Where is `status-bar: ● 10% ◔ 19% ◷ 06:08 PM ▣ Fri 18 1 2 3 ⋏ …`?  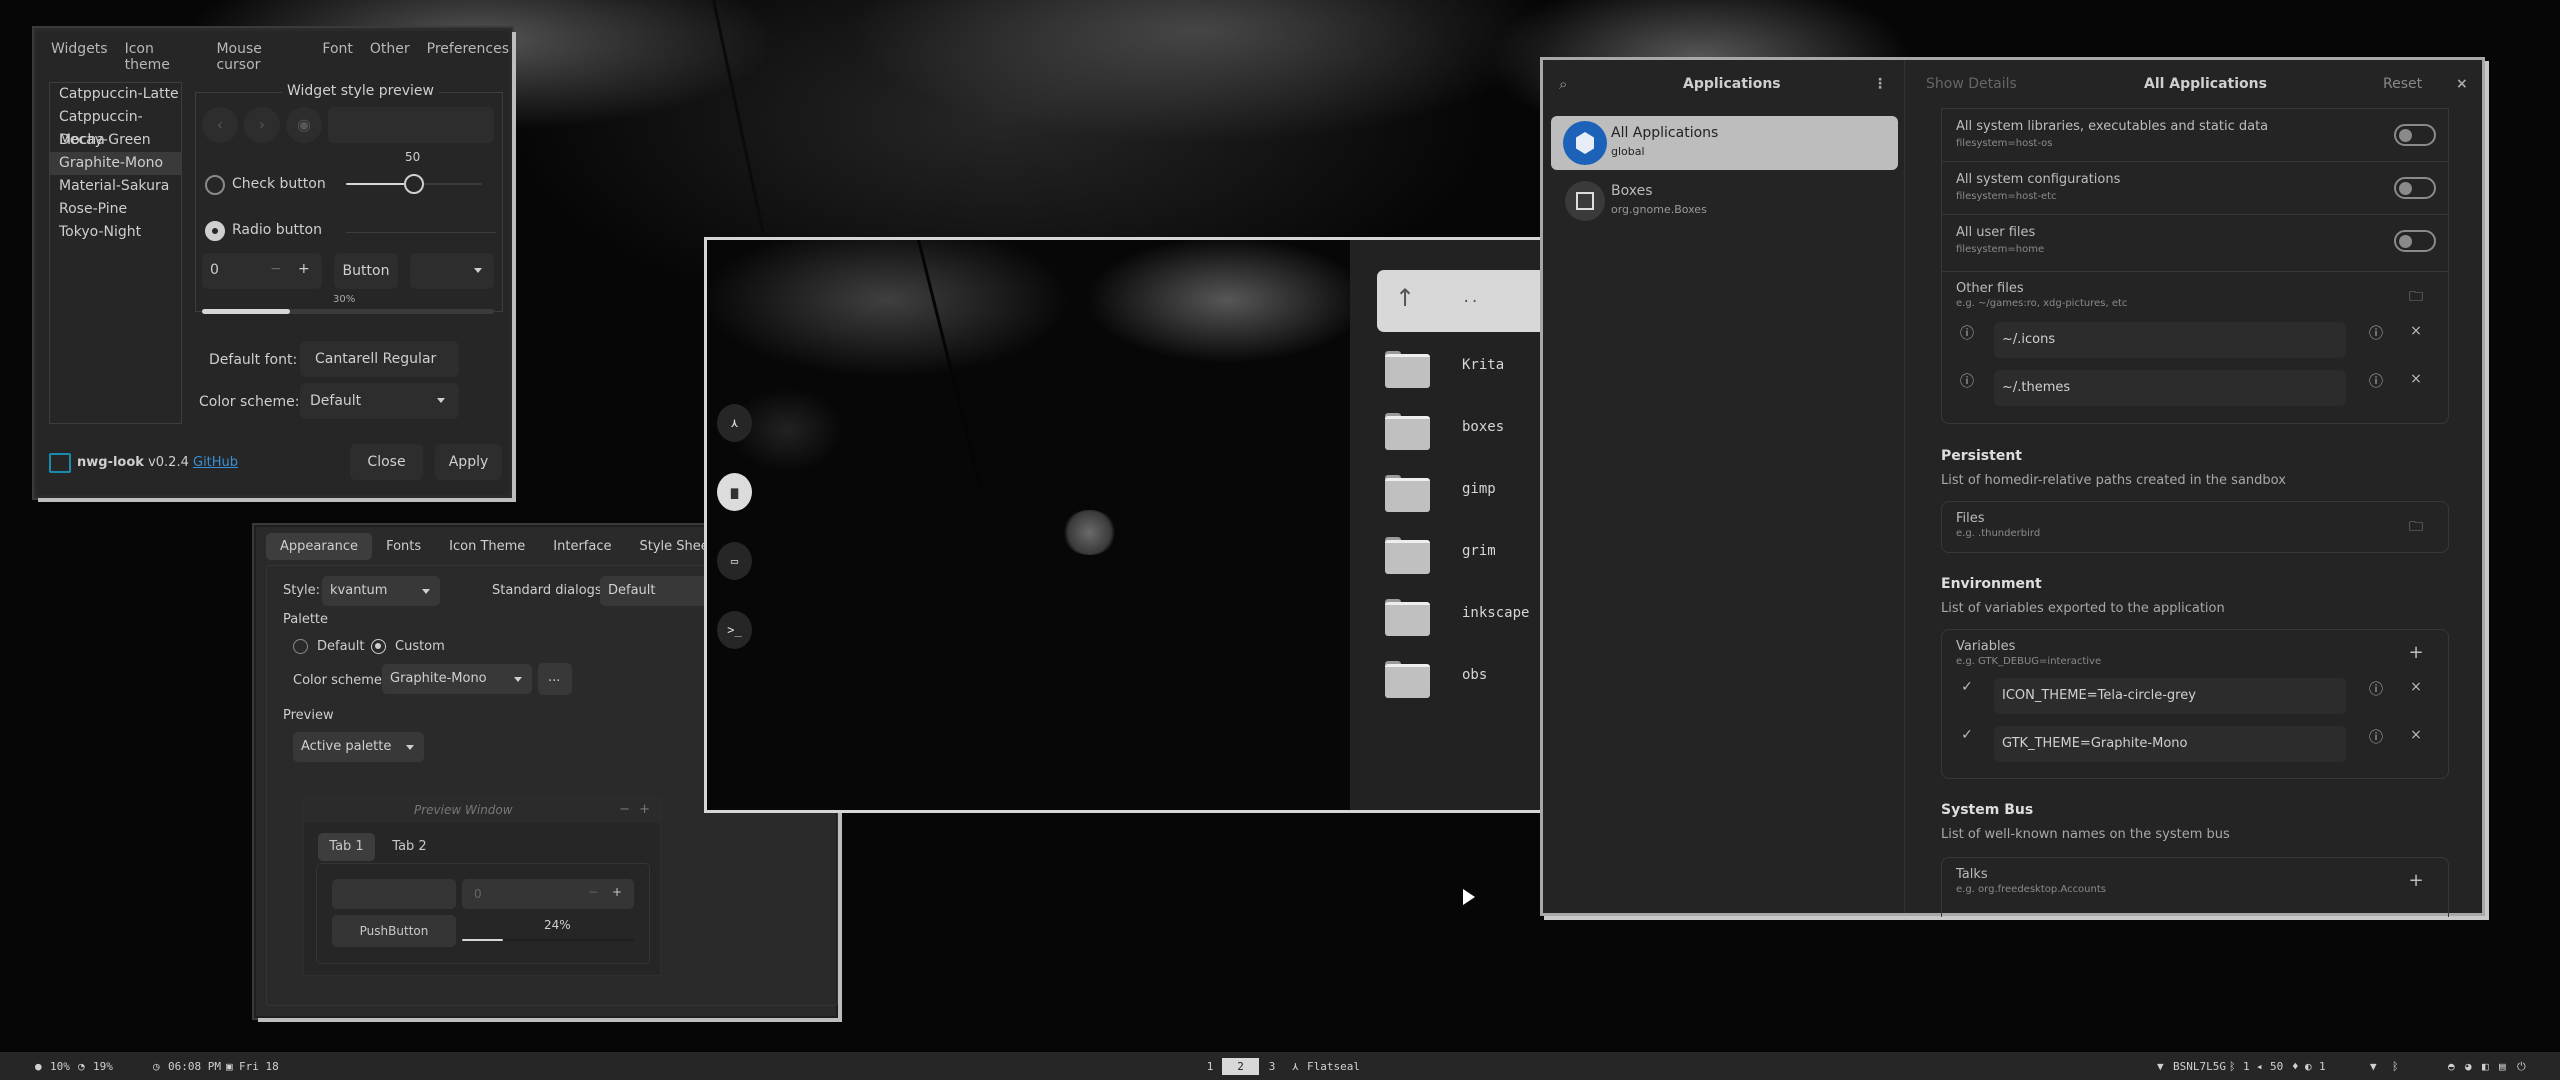
status-bar: ● 10% ◔ 19% ◷ 06:08 PM ▣ Fri 18 1 2 3 ⋏ … is located at coordinates (1280, 1066).